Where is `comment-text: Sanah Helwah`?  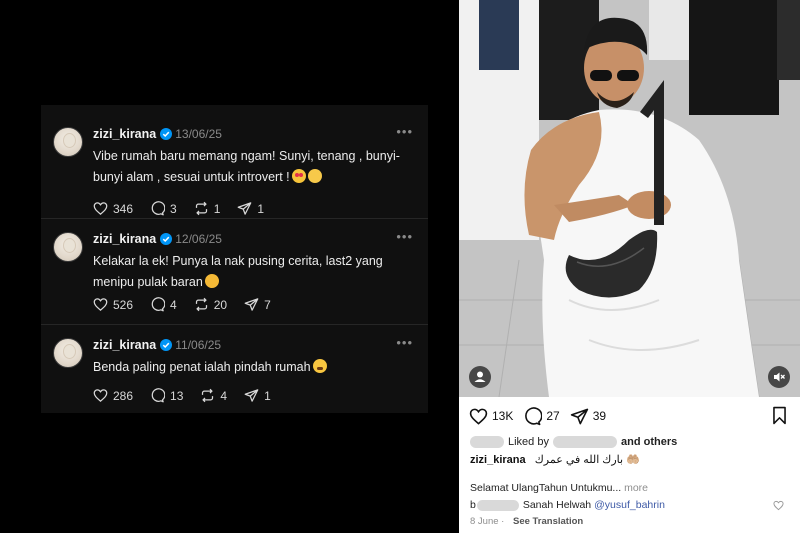 comment-text: Sanah Helwah is located at coordinates (557, 505).